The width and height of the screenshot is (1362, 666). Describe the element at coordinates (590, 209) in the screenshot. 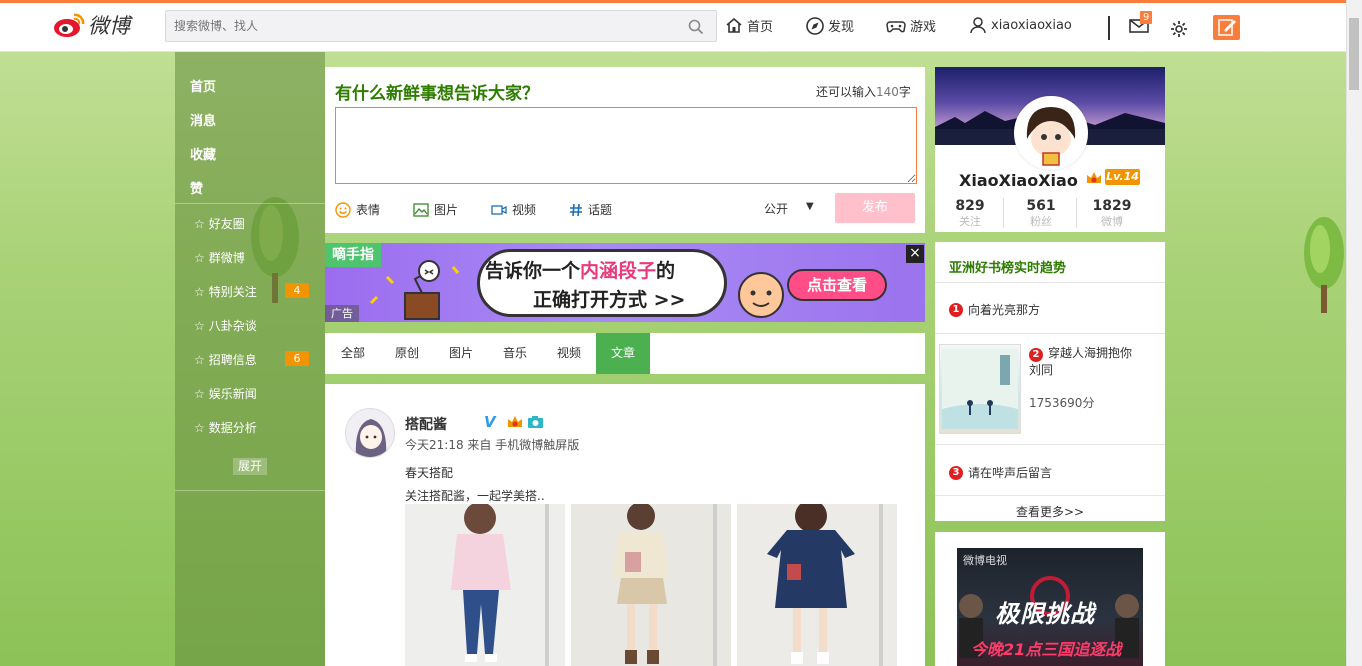

I see `topic-button: 话题` at that location.